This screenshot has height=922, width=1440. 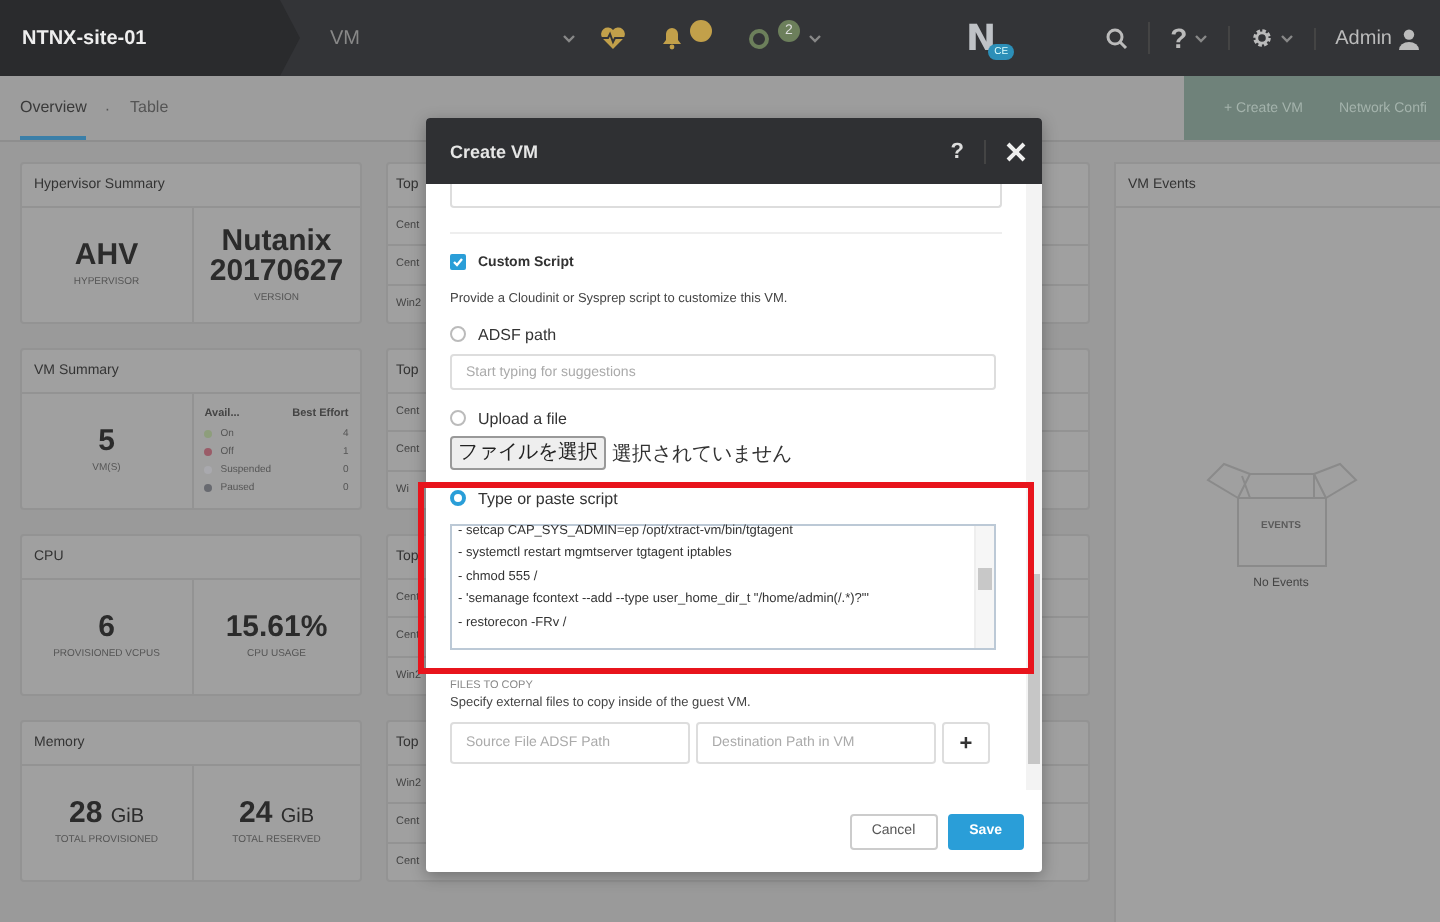 I want to click on user-menu: Admin, so click(x=1363, y=38).